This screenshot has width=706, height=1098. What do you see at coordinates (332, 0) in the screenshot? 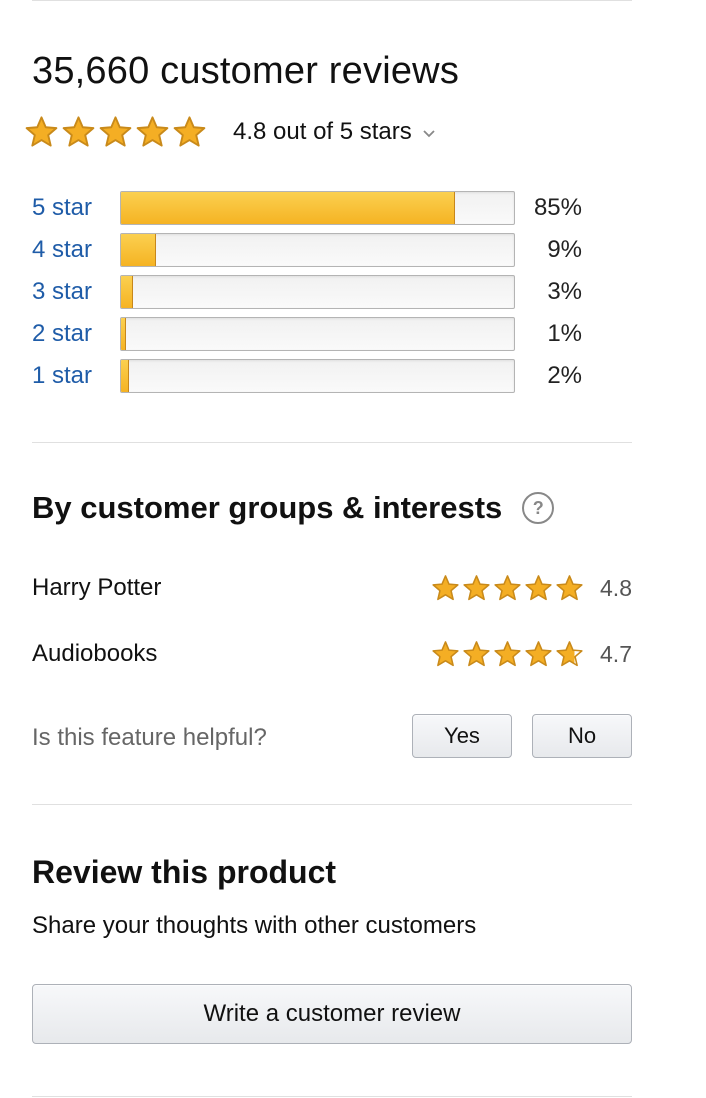
I see `top-divider` at bounding box center [332, 0].